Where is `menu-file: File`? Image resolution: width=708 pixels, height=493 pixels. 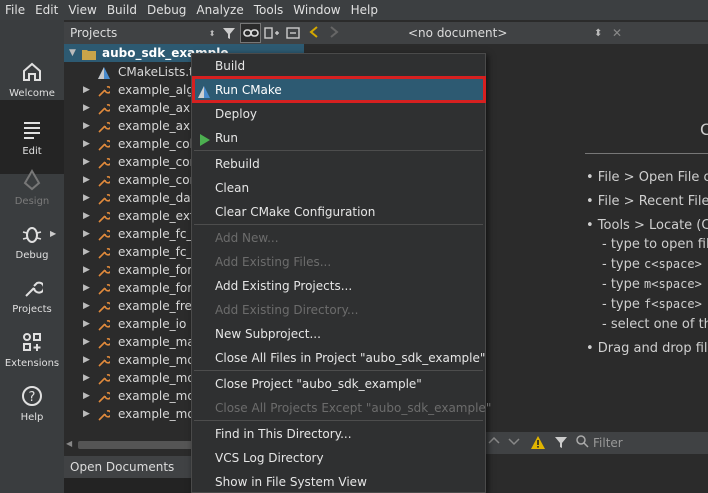 menu-file: File is located at coordinates (15, 10).